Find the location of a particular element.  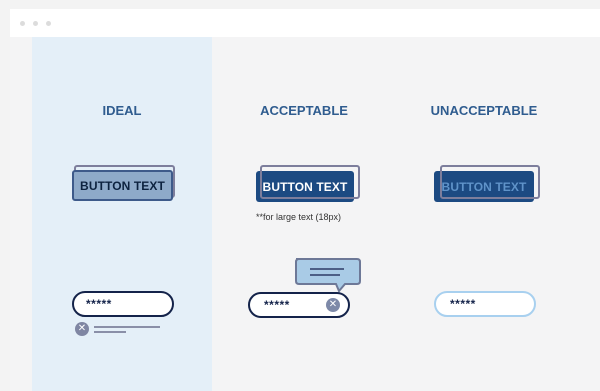

unacceptable-password-field: ***** is located at coordinates (485, 304).